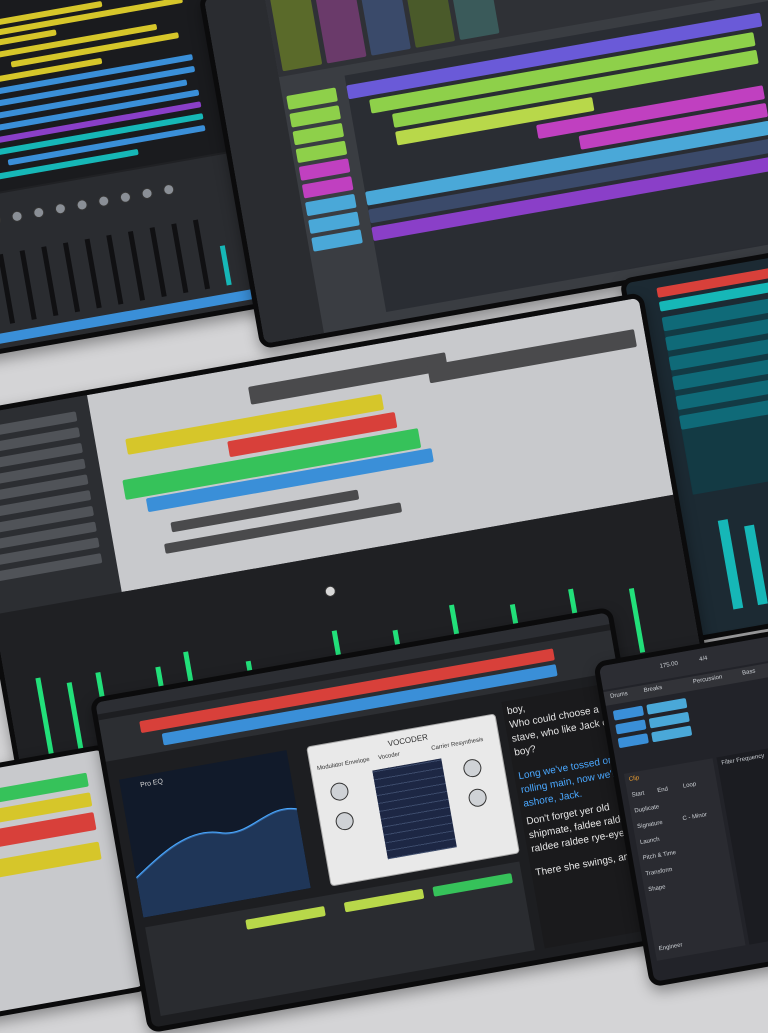 The height and width of the screenshot is (1033, 768). Describe the element at coordinates (389, 756) in the screenshot. I see `vocoder-section-main: Vocoder` at that location.